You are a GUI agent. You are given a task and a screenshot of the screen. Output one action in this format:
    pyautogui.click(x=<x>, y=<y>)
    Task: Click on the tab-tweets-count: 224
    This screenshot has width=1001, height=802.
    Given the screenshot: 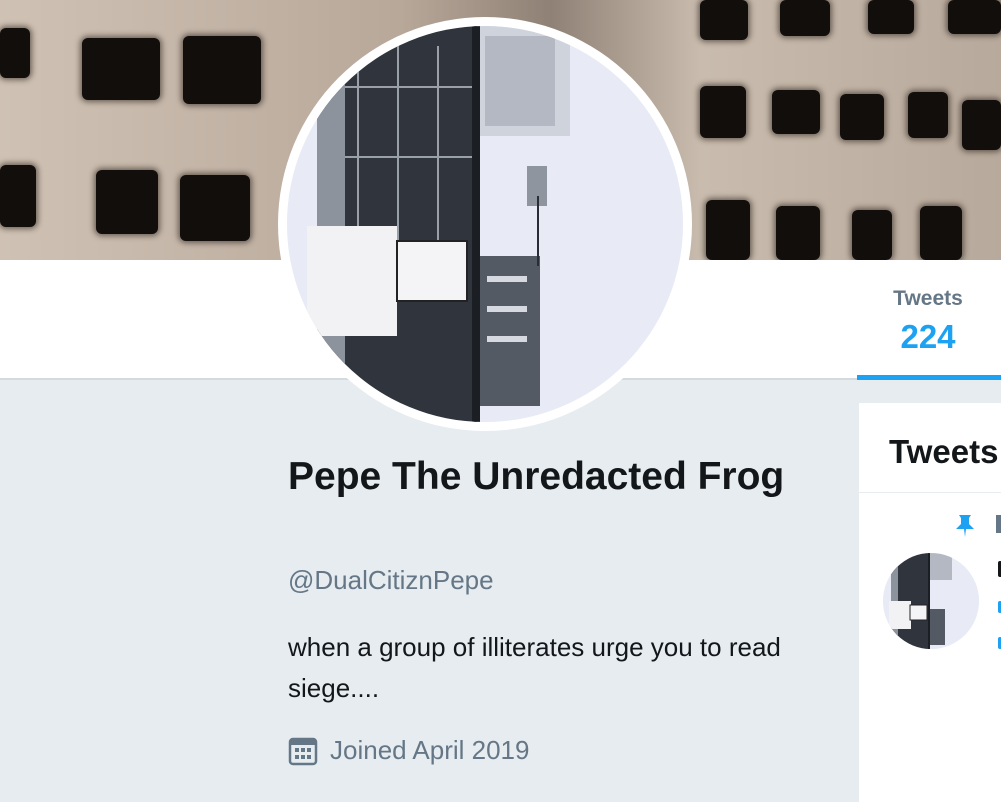 What is the action you would take?
    pyautogui.click(x=928, y=336)
    